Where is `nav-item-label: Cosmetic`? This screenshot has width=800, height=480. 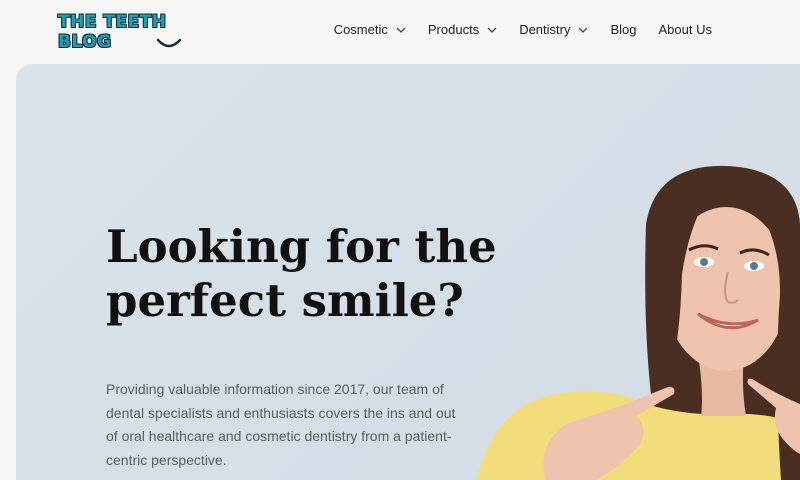 nav-item-label: Cosmetic is located at coordinates (360, 29).